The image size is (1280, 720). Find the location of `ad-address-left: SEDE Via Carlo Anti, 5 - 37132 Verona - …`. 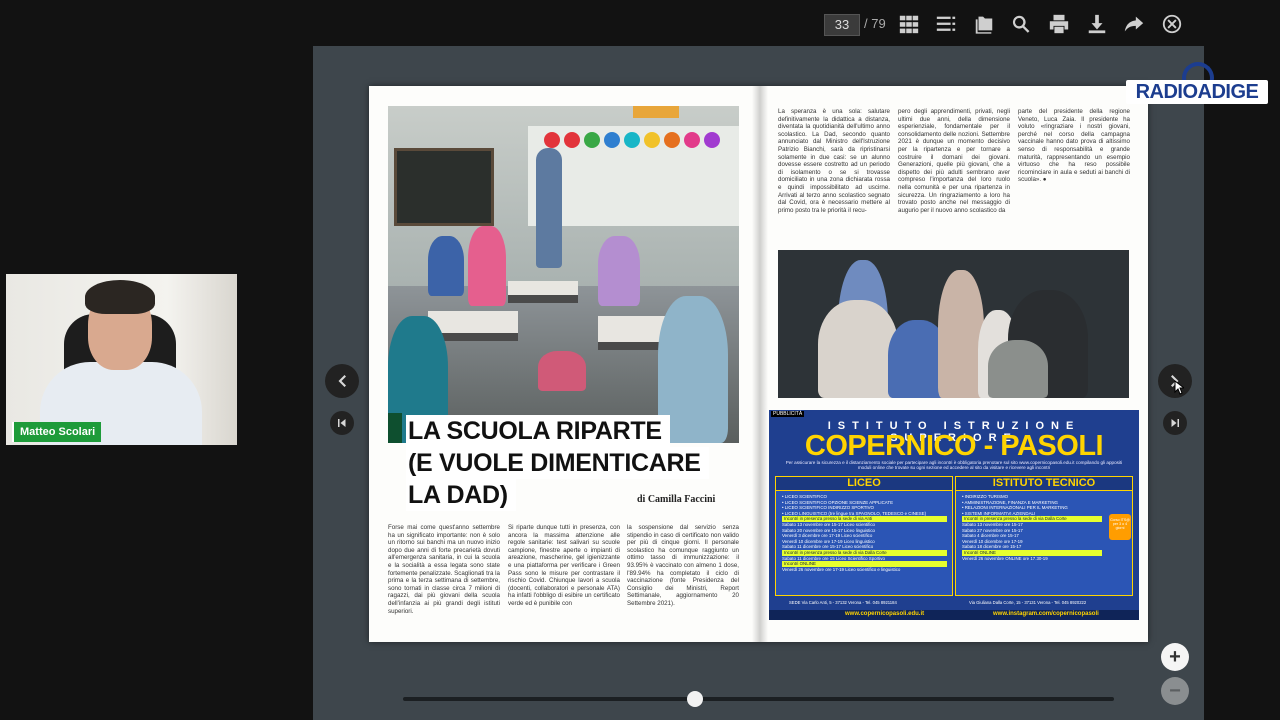

ad-address-left: SEDE Via Carlo Anti, 5 - 37132 Verona - … is located at coordinates (843, 602).